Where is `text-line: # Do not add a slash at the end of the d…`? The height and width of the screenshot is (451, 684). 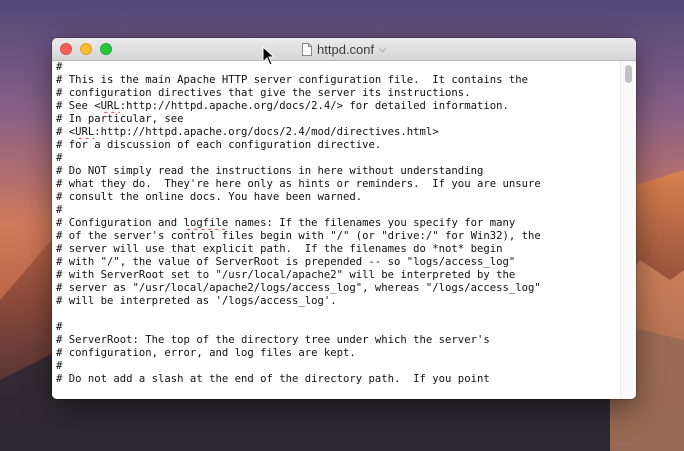 text-line: # Do not add a slash at the end of the d… is located at coordinates (273, 379).